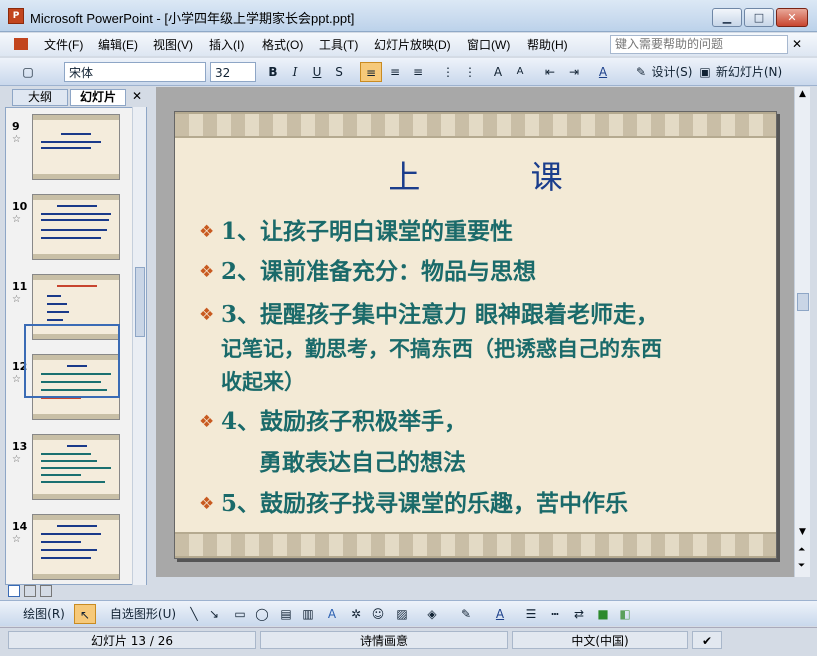 The image size is (817, 656). What do you see at coordinates (356, 614) in the screenshot?
I see `diagram-icon: ✲` at bounding box center [356, 614].